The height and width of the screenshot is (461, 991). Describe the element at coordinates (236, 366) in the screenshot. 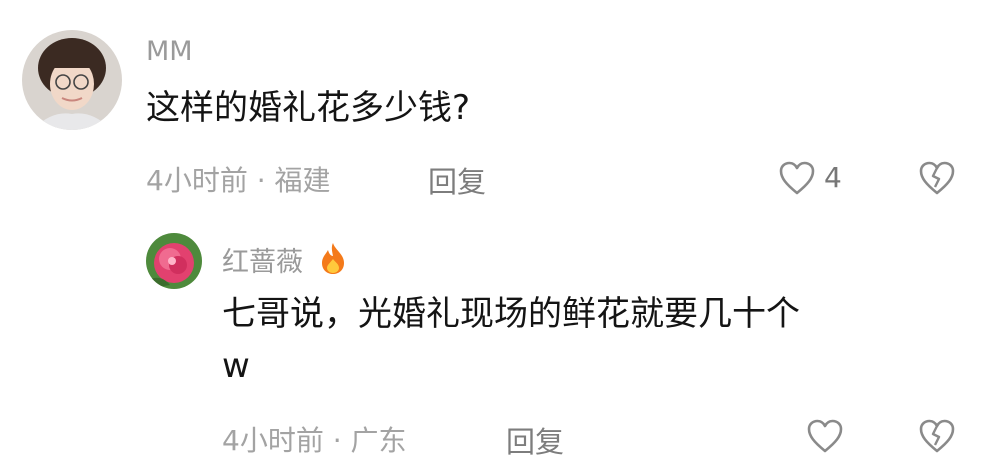

I see `reply-text-line2: w` at that location.